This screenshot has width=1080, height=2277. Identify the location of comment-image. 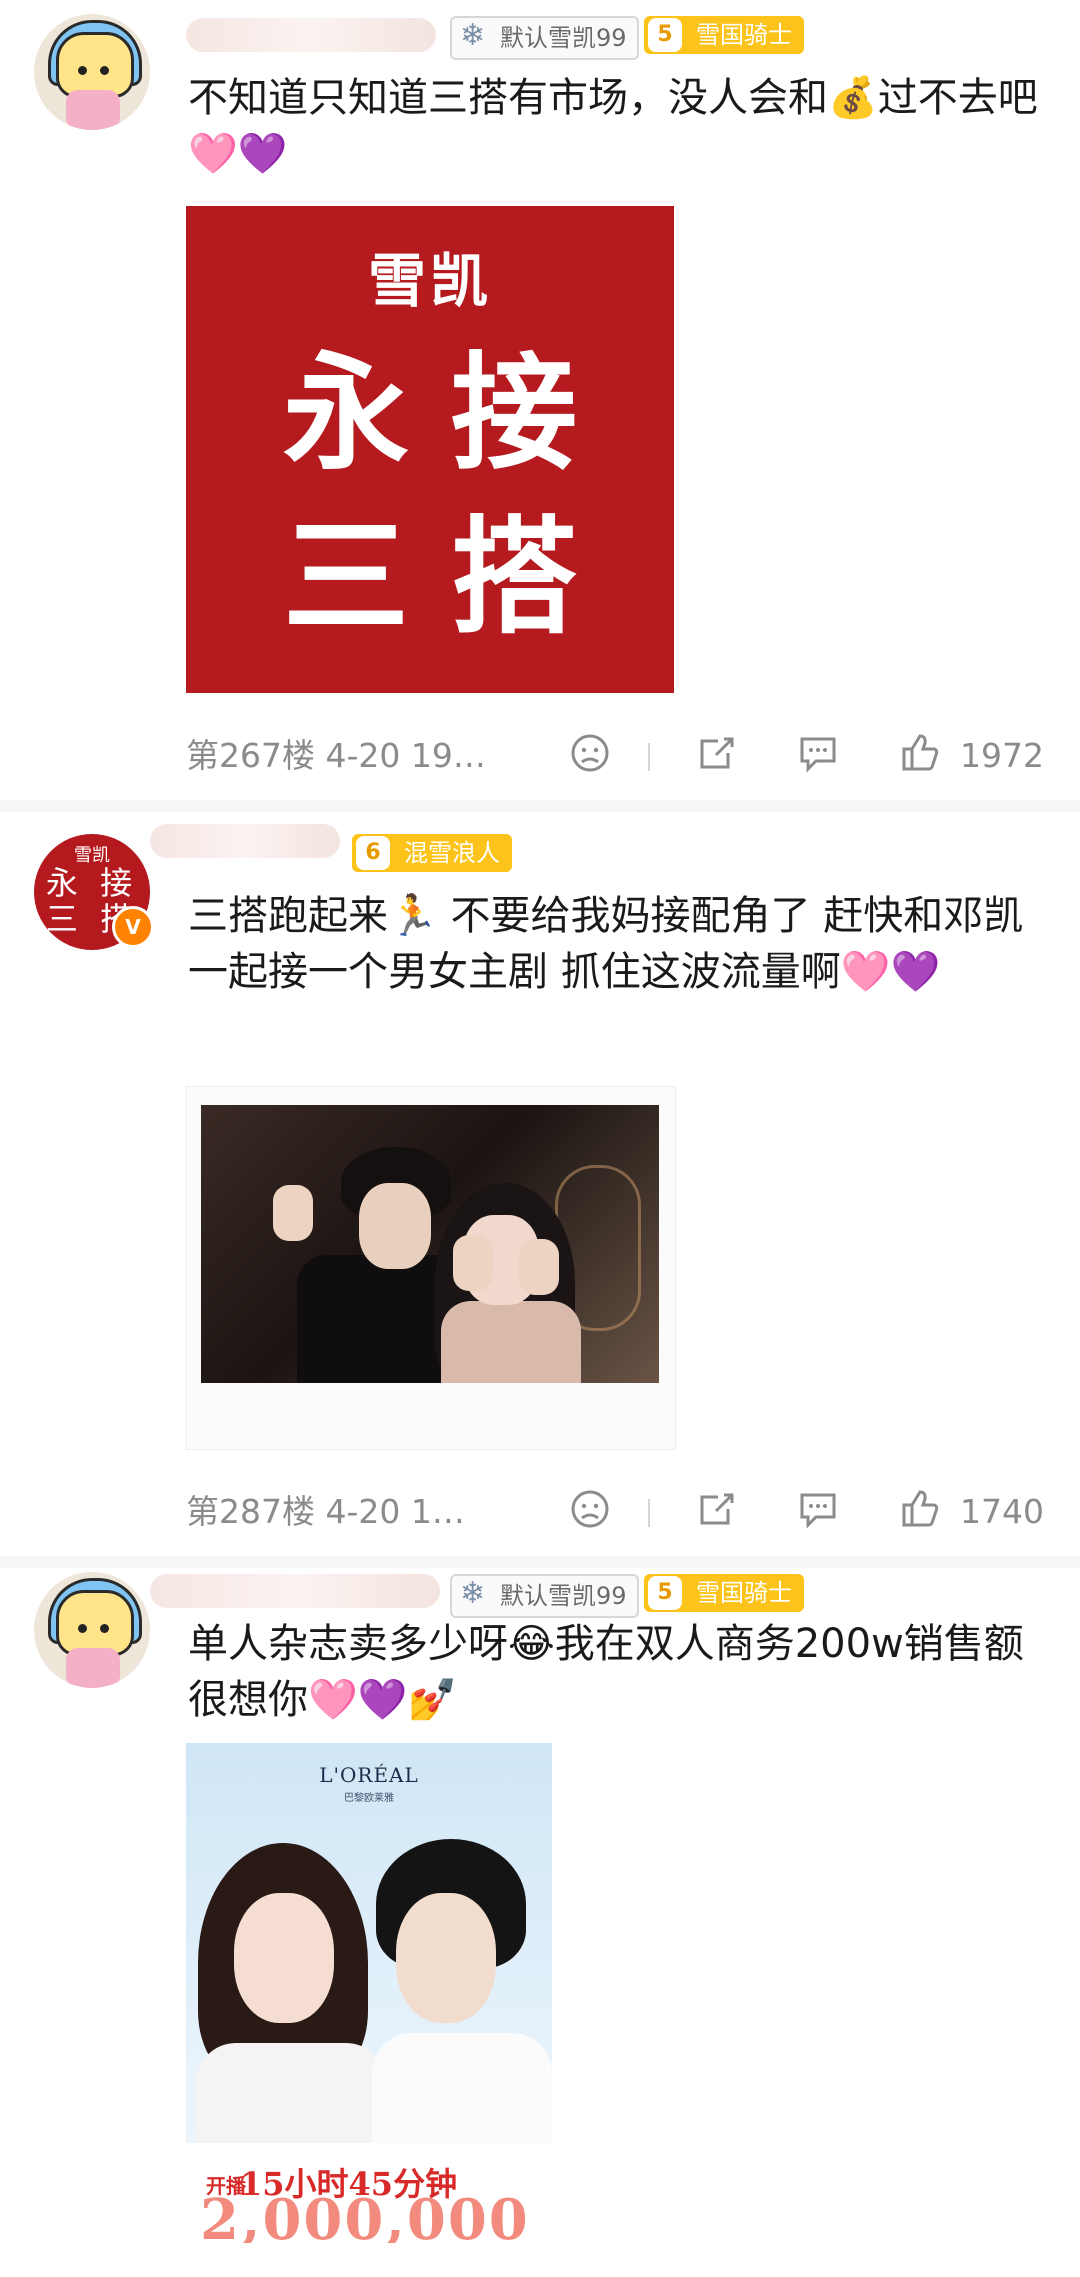
(431, 1268).